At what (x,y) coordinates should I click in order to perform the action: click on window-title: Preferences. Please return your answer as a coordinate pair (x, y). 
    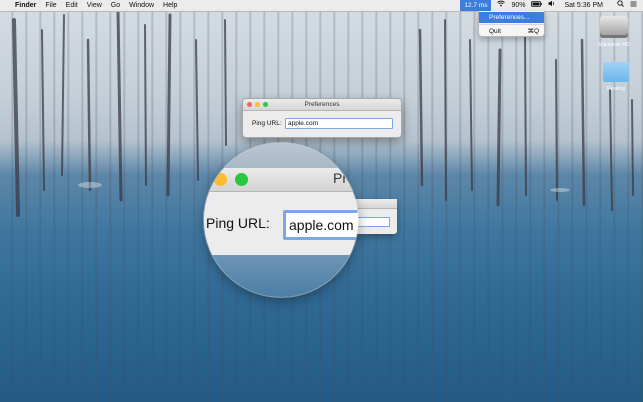
    Looking at the image, I should click on (322, 104).